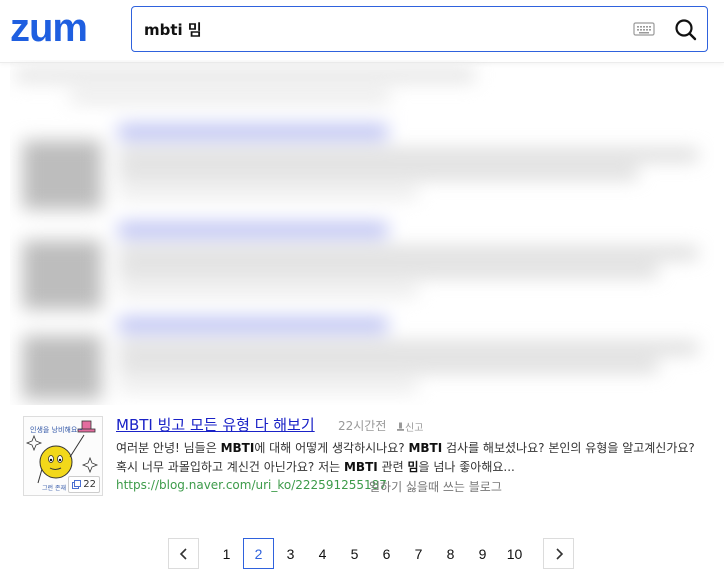 The image size is (724, 583). I want to click on report-label: 신고, so click(414, 428).